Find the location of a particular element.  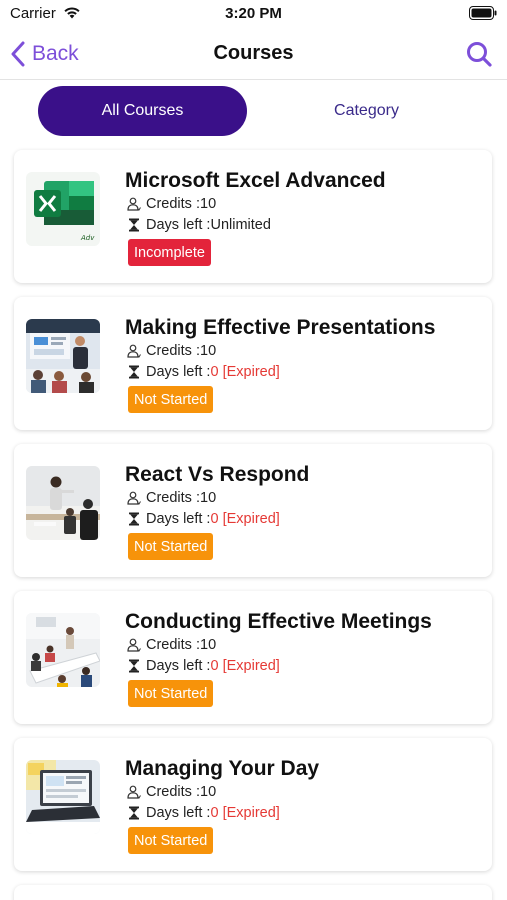

navigation-bar: Back Courses is located at coordinates (253, 54).